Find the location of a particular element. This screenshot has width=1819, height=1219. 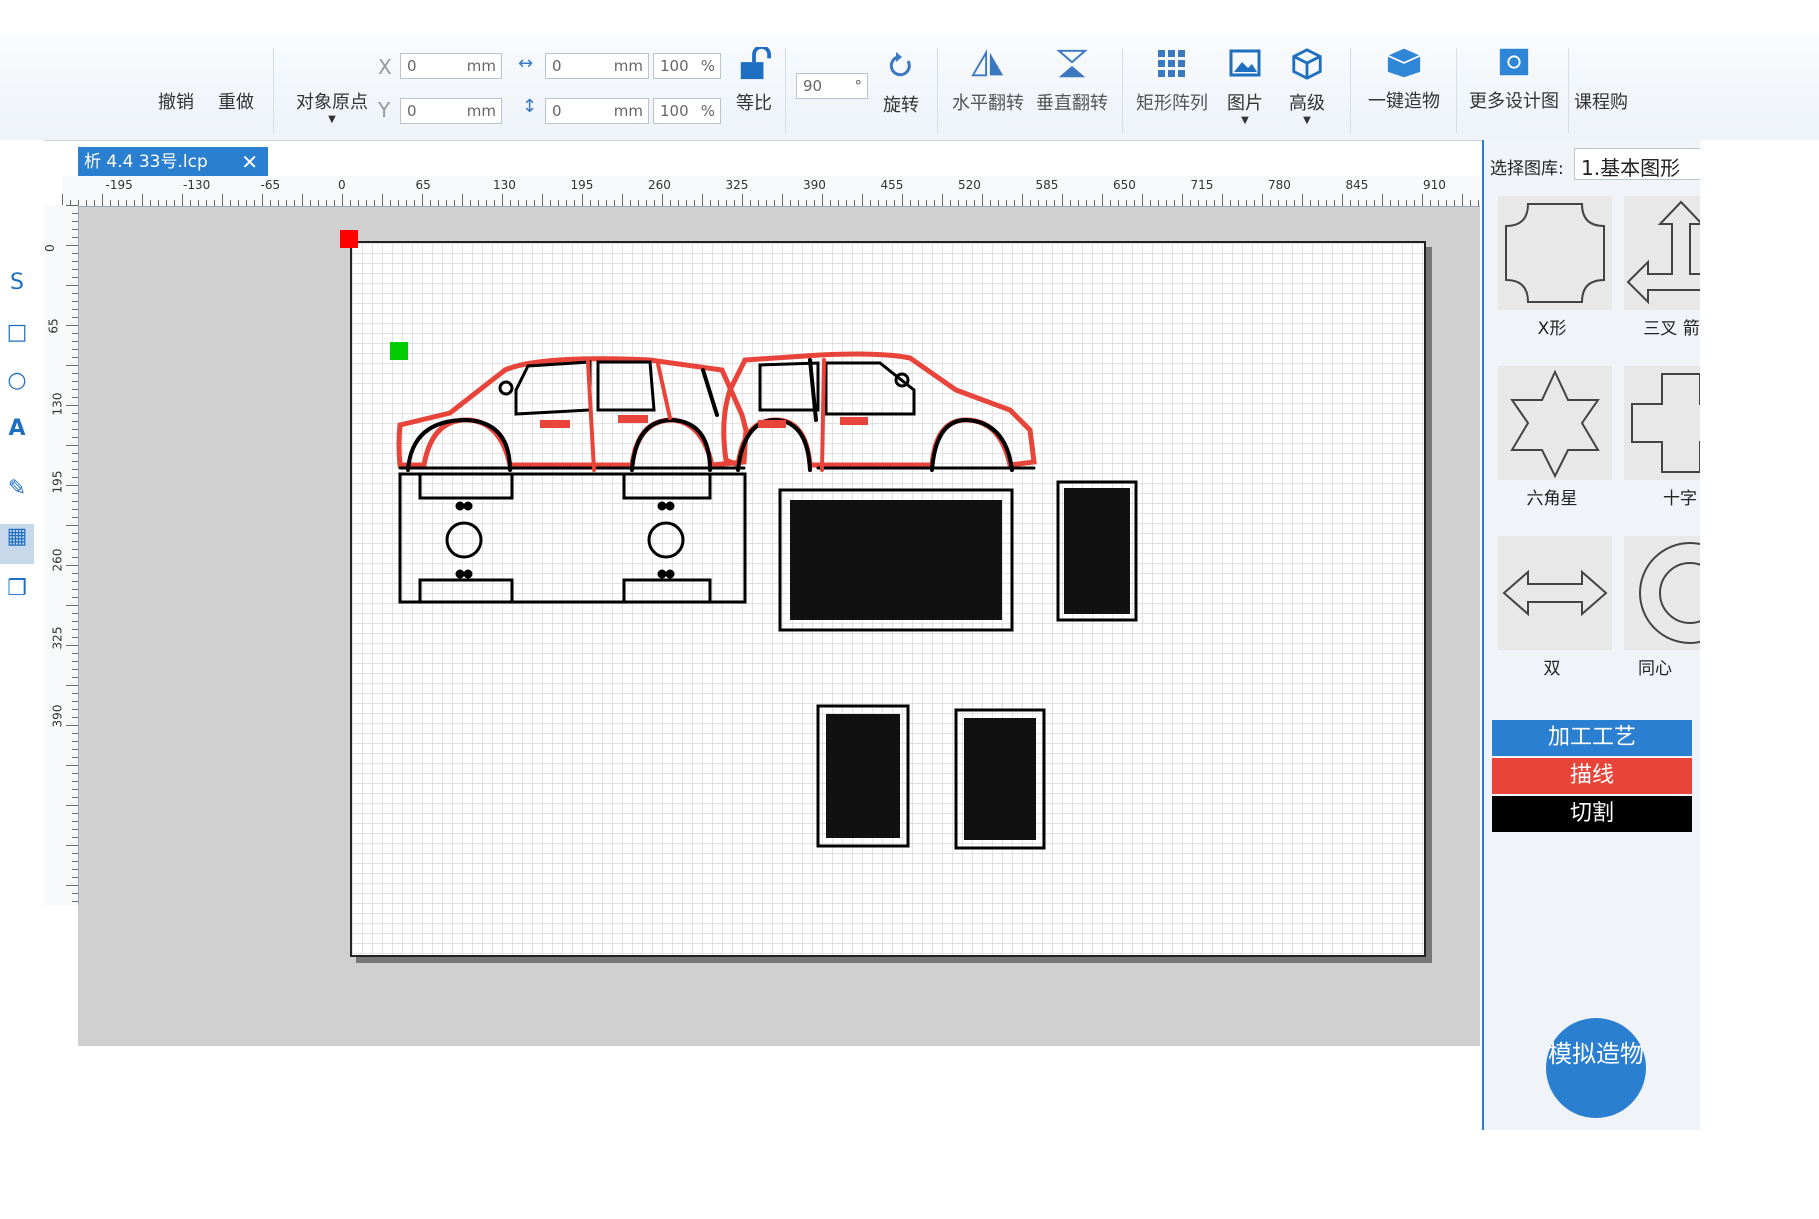

chevron-down-icon: ▼ is located at coordinates (1307, 120).